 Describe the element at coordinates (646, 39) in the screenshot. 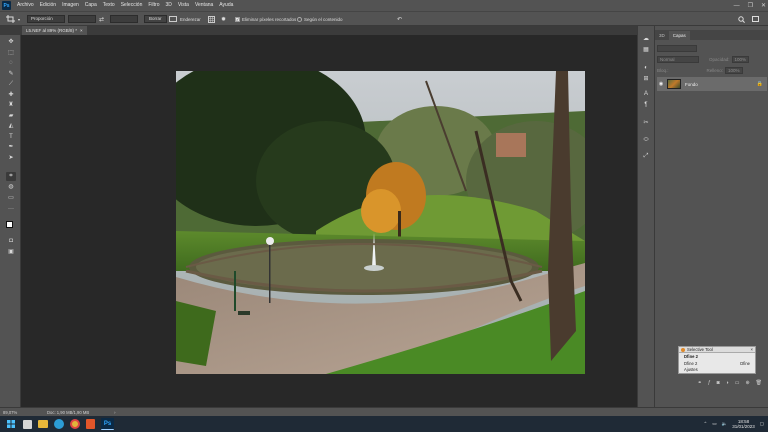

I see `history-icon: ☁` at that location.